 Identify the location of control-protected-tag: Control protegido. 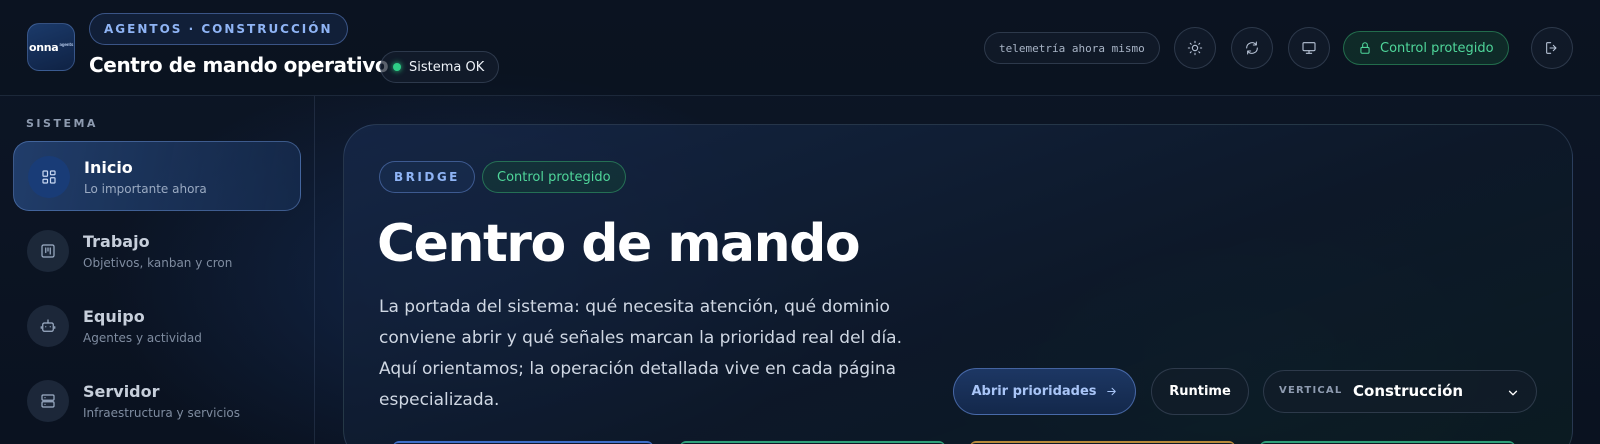
(554, 177).